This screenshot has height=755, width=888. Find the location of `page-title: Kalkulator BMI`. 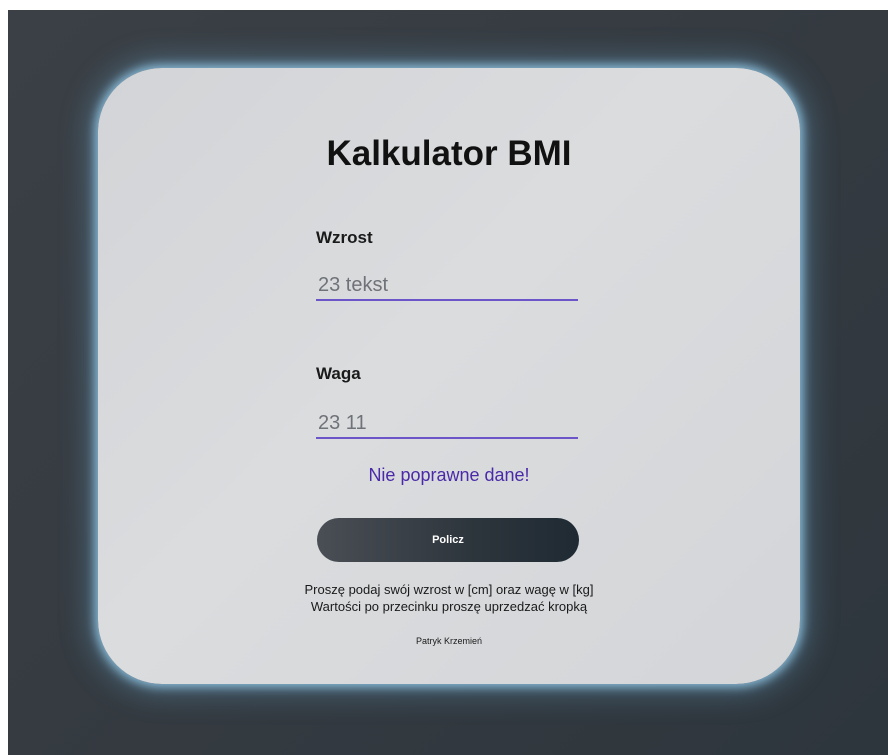

page-title: Kalkulator BMI is located at coordinates (449, 153).